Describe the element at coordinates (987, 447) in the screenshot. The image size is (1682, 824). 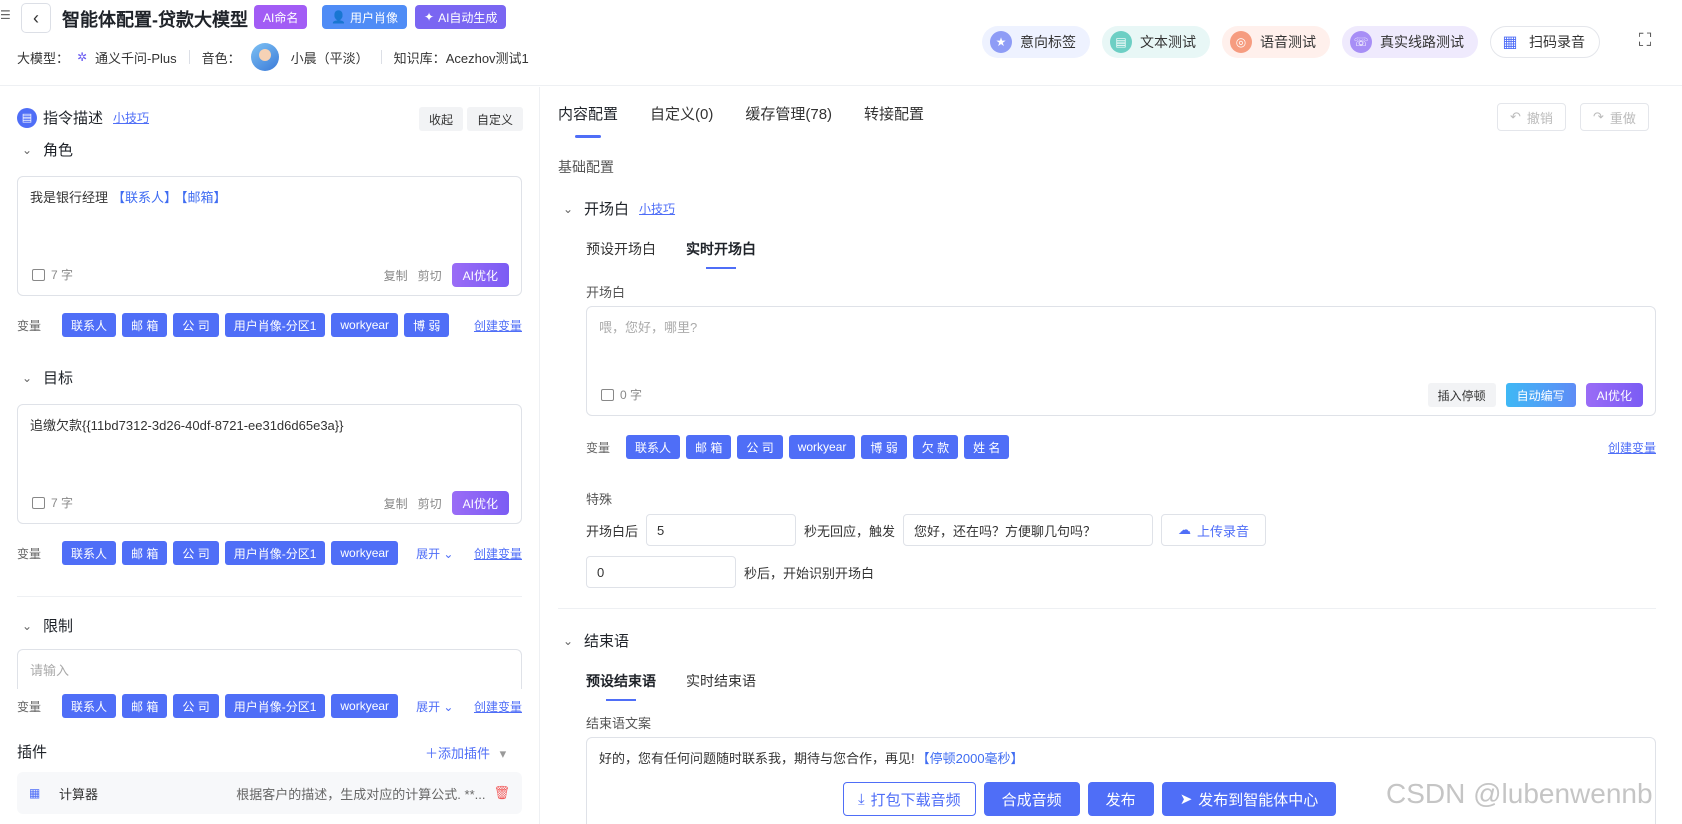
I see `variable-chip: 姓 名` at that location.